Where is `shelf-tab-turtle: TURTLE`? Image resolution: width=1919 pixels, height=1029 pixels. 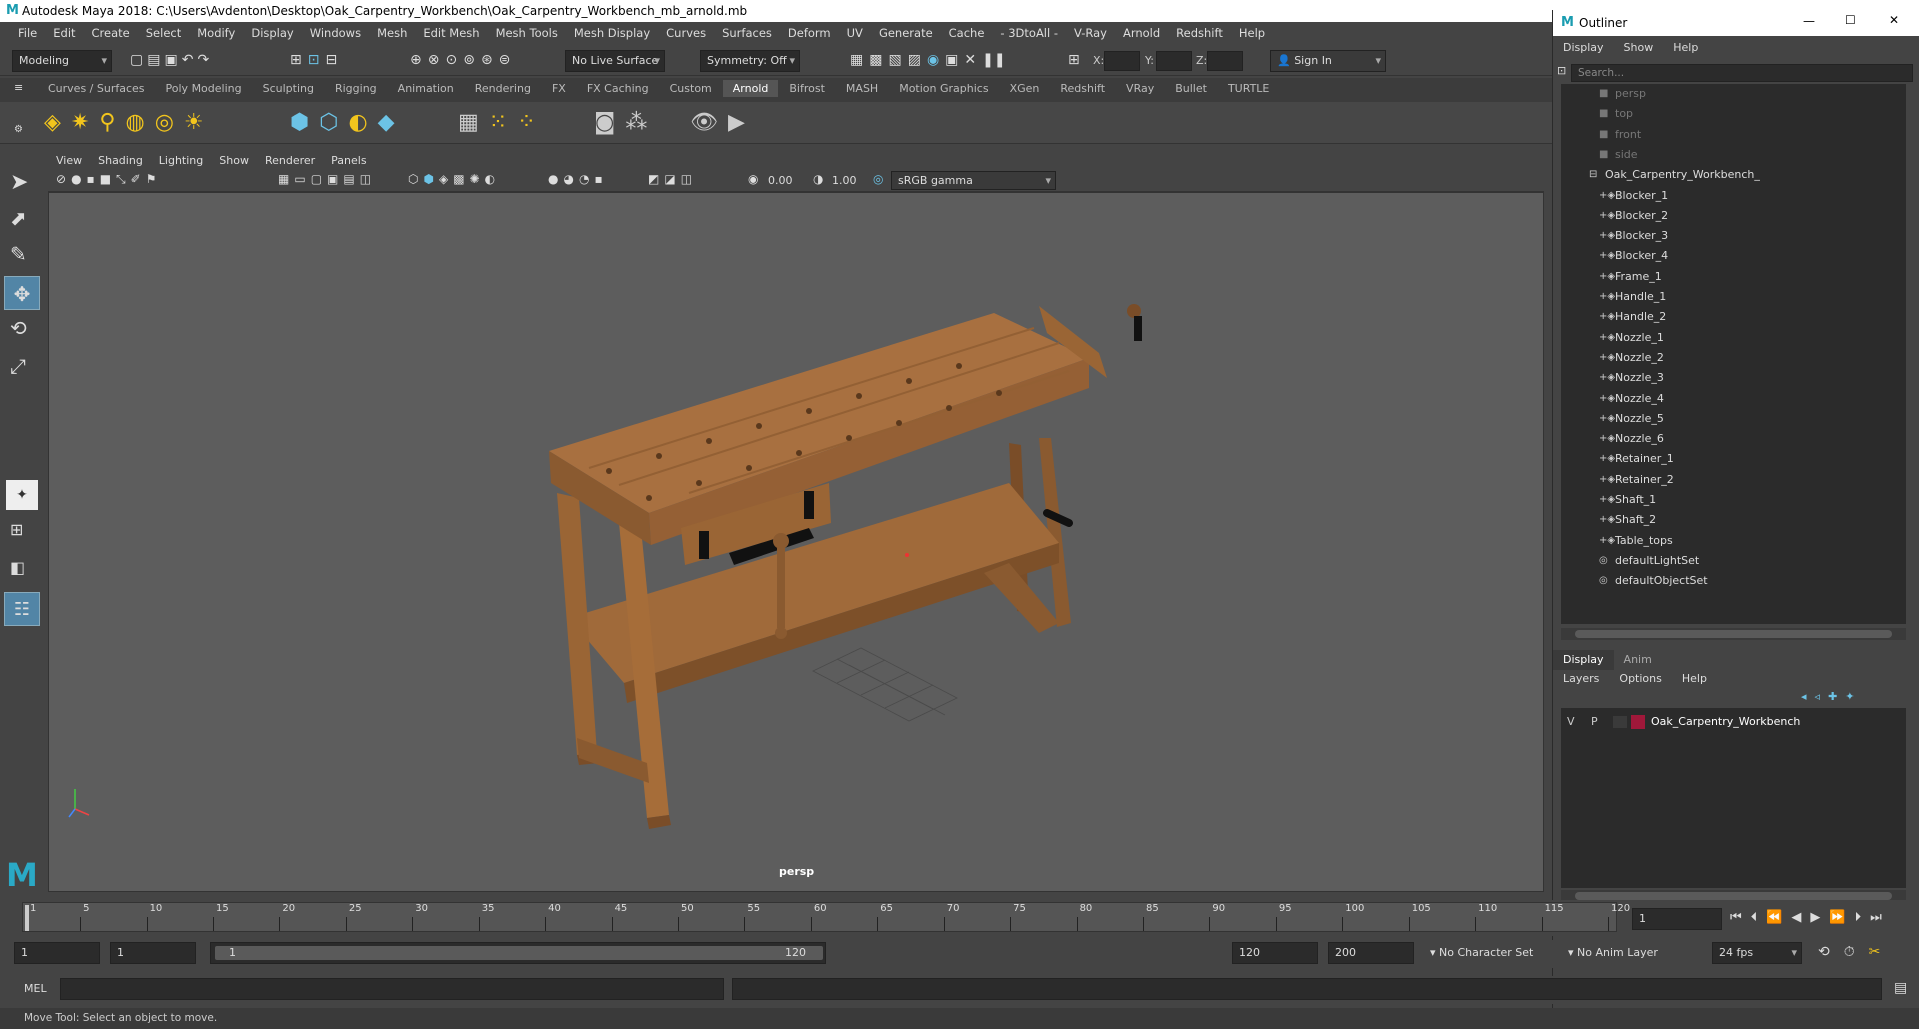
shelf-tab-turtle: TURTLE is located at coordinates (1248, 88).